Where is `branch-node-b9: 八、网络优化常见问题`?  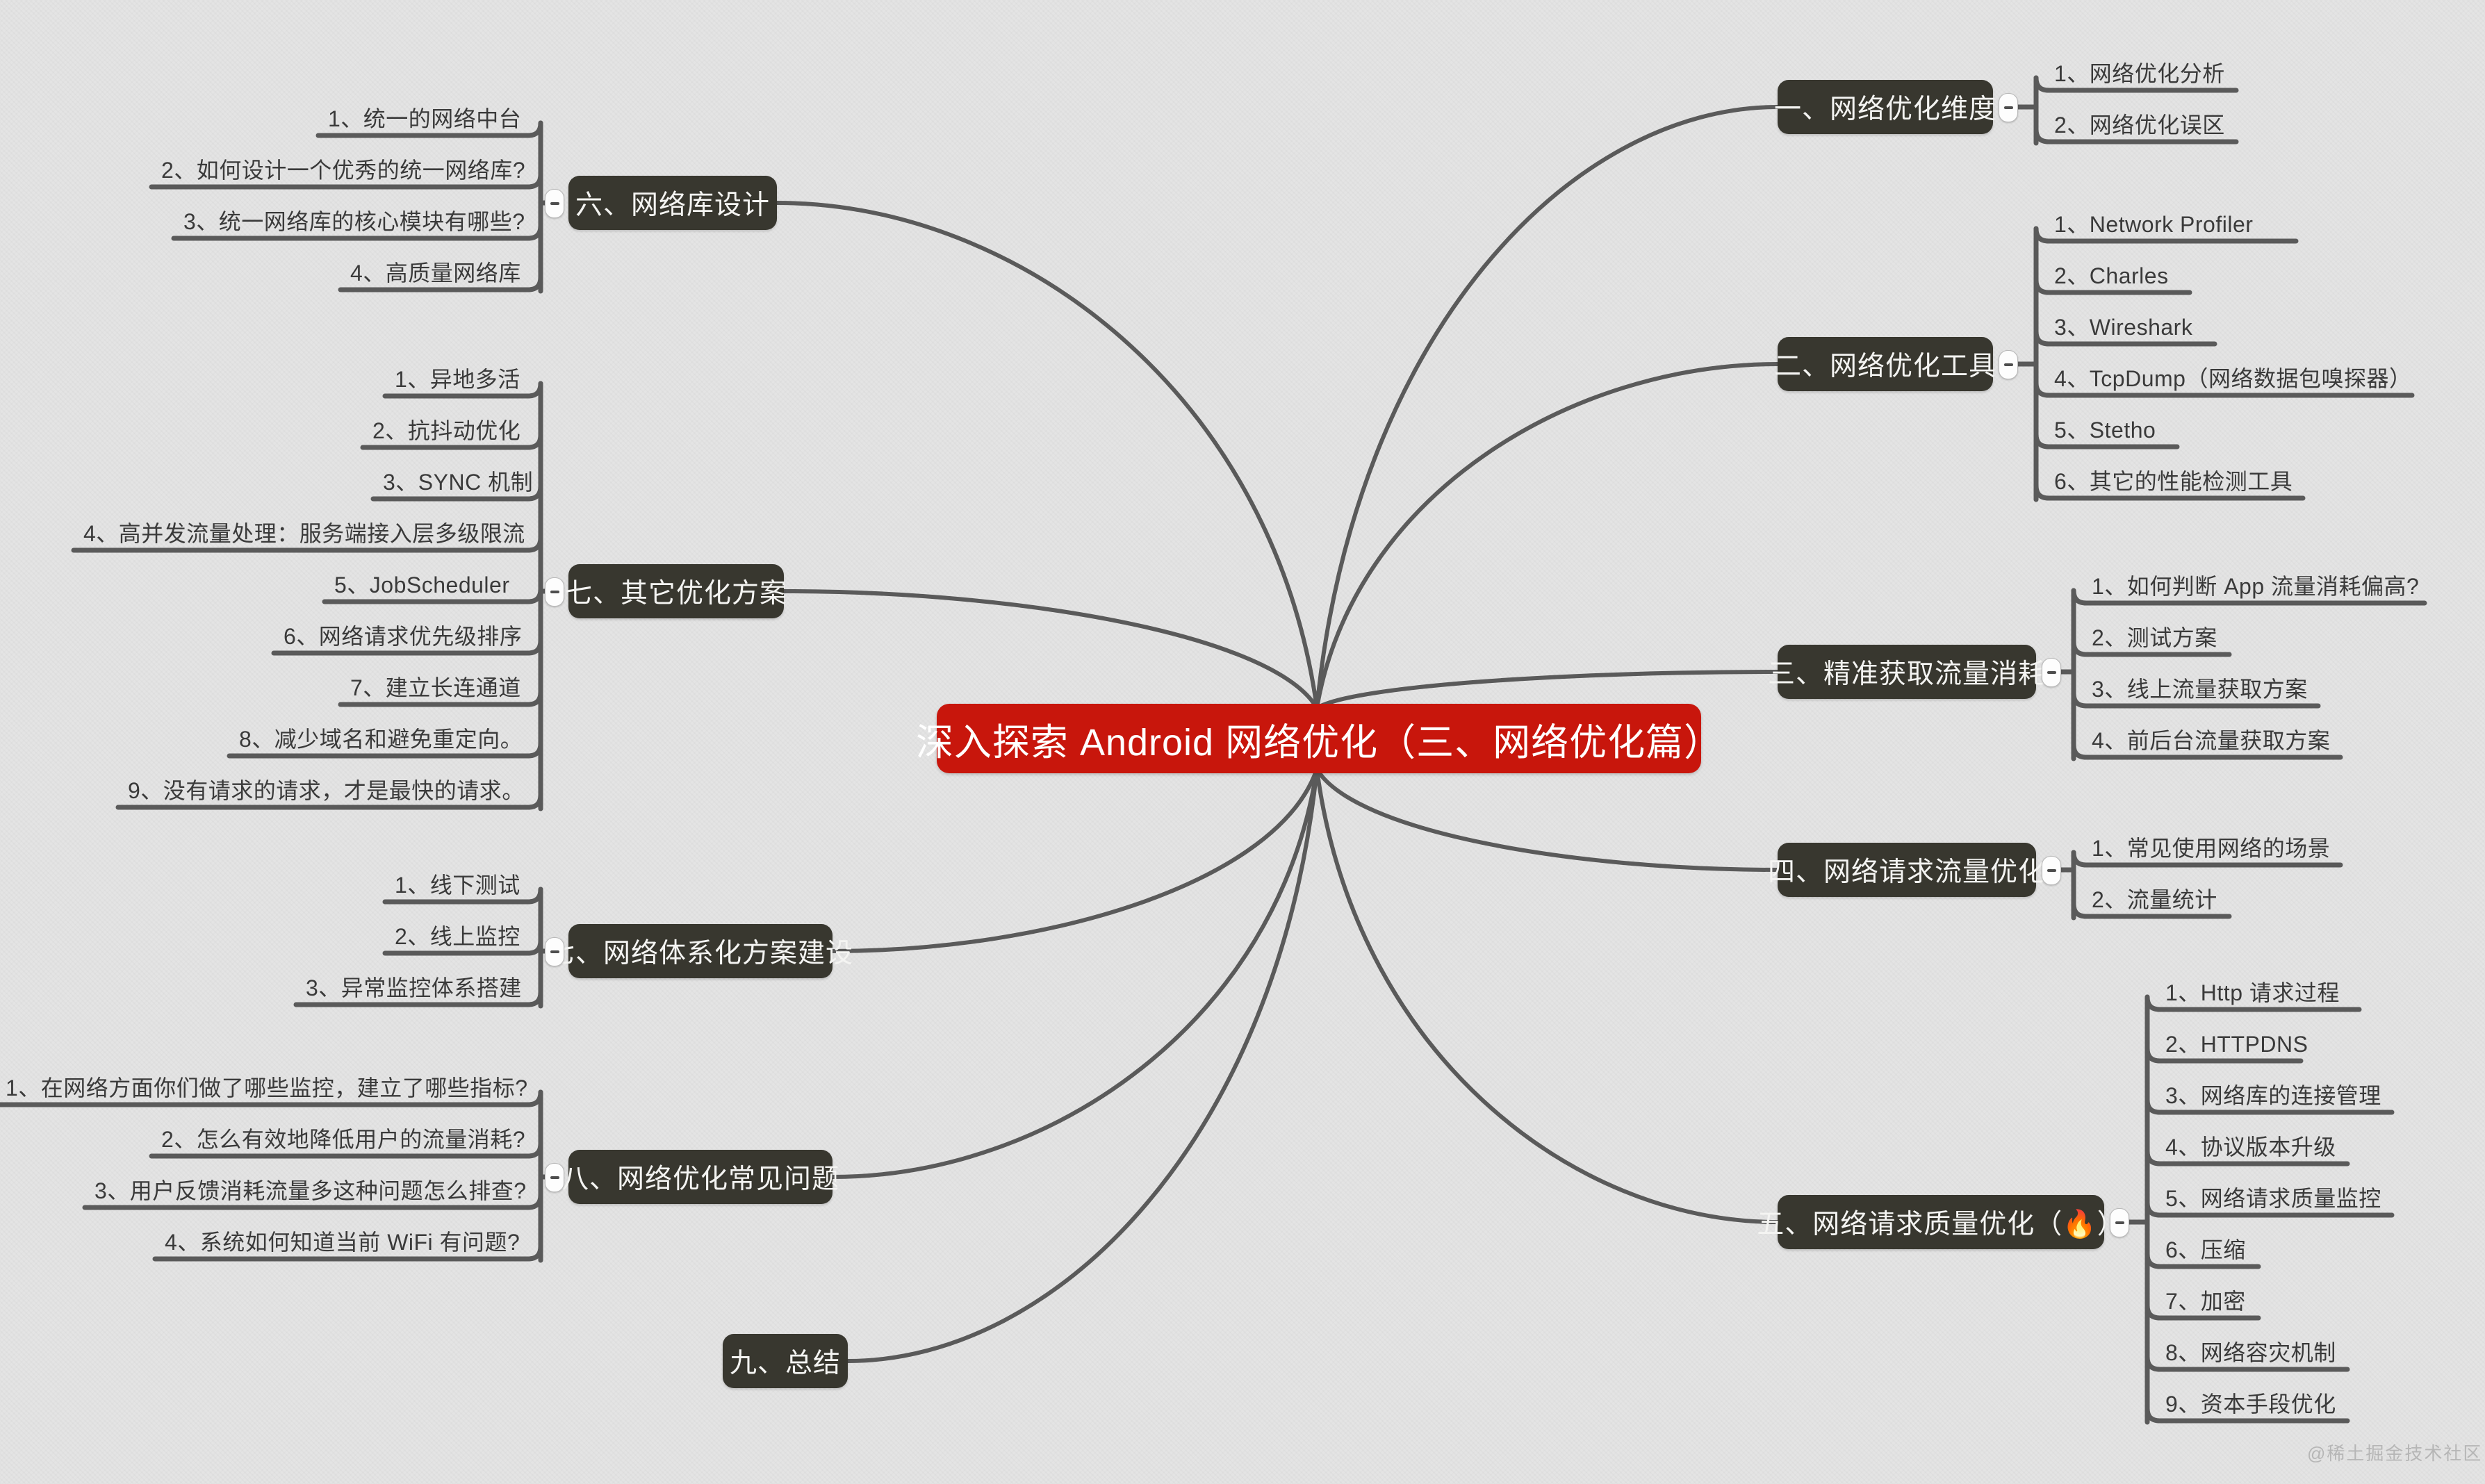
branch-node-b9: 八、网络优化常见问题 is located at coordinates (700, 1177).